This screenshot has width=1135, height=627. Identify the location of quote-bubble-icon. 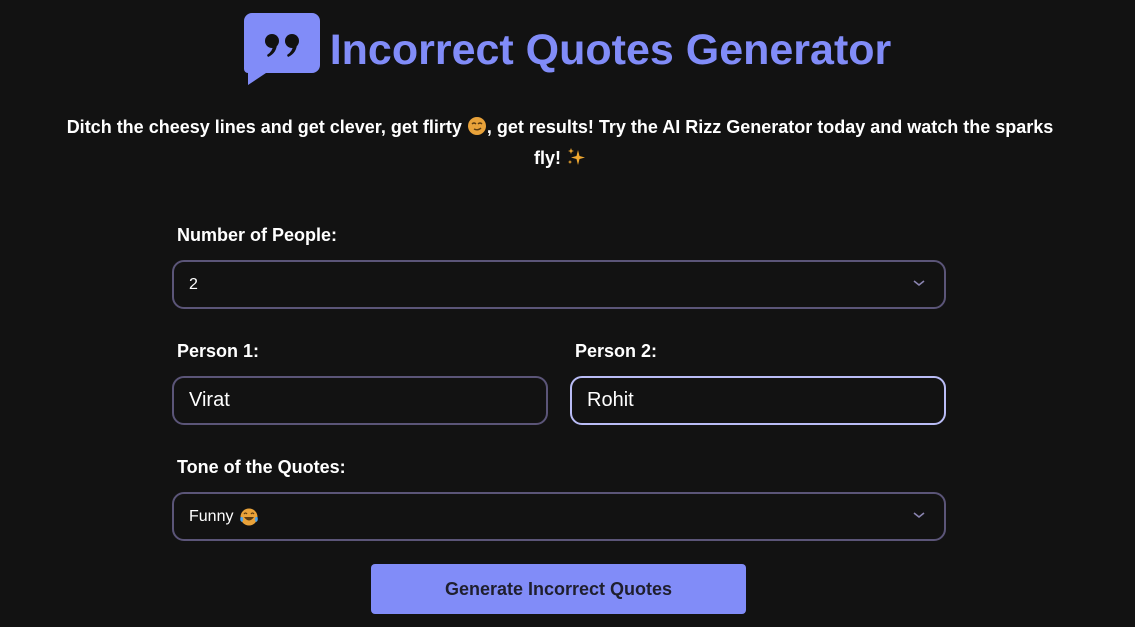
(281, 49).